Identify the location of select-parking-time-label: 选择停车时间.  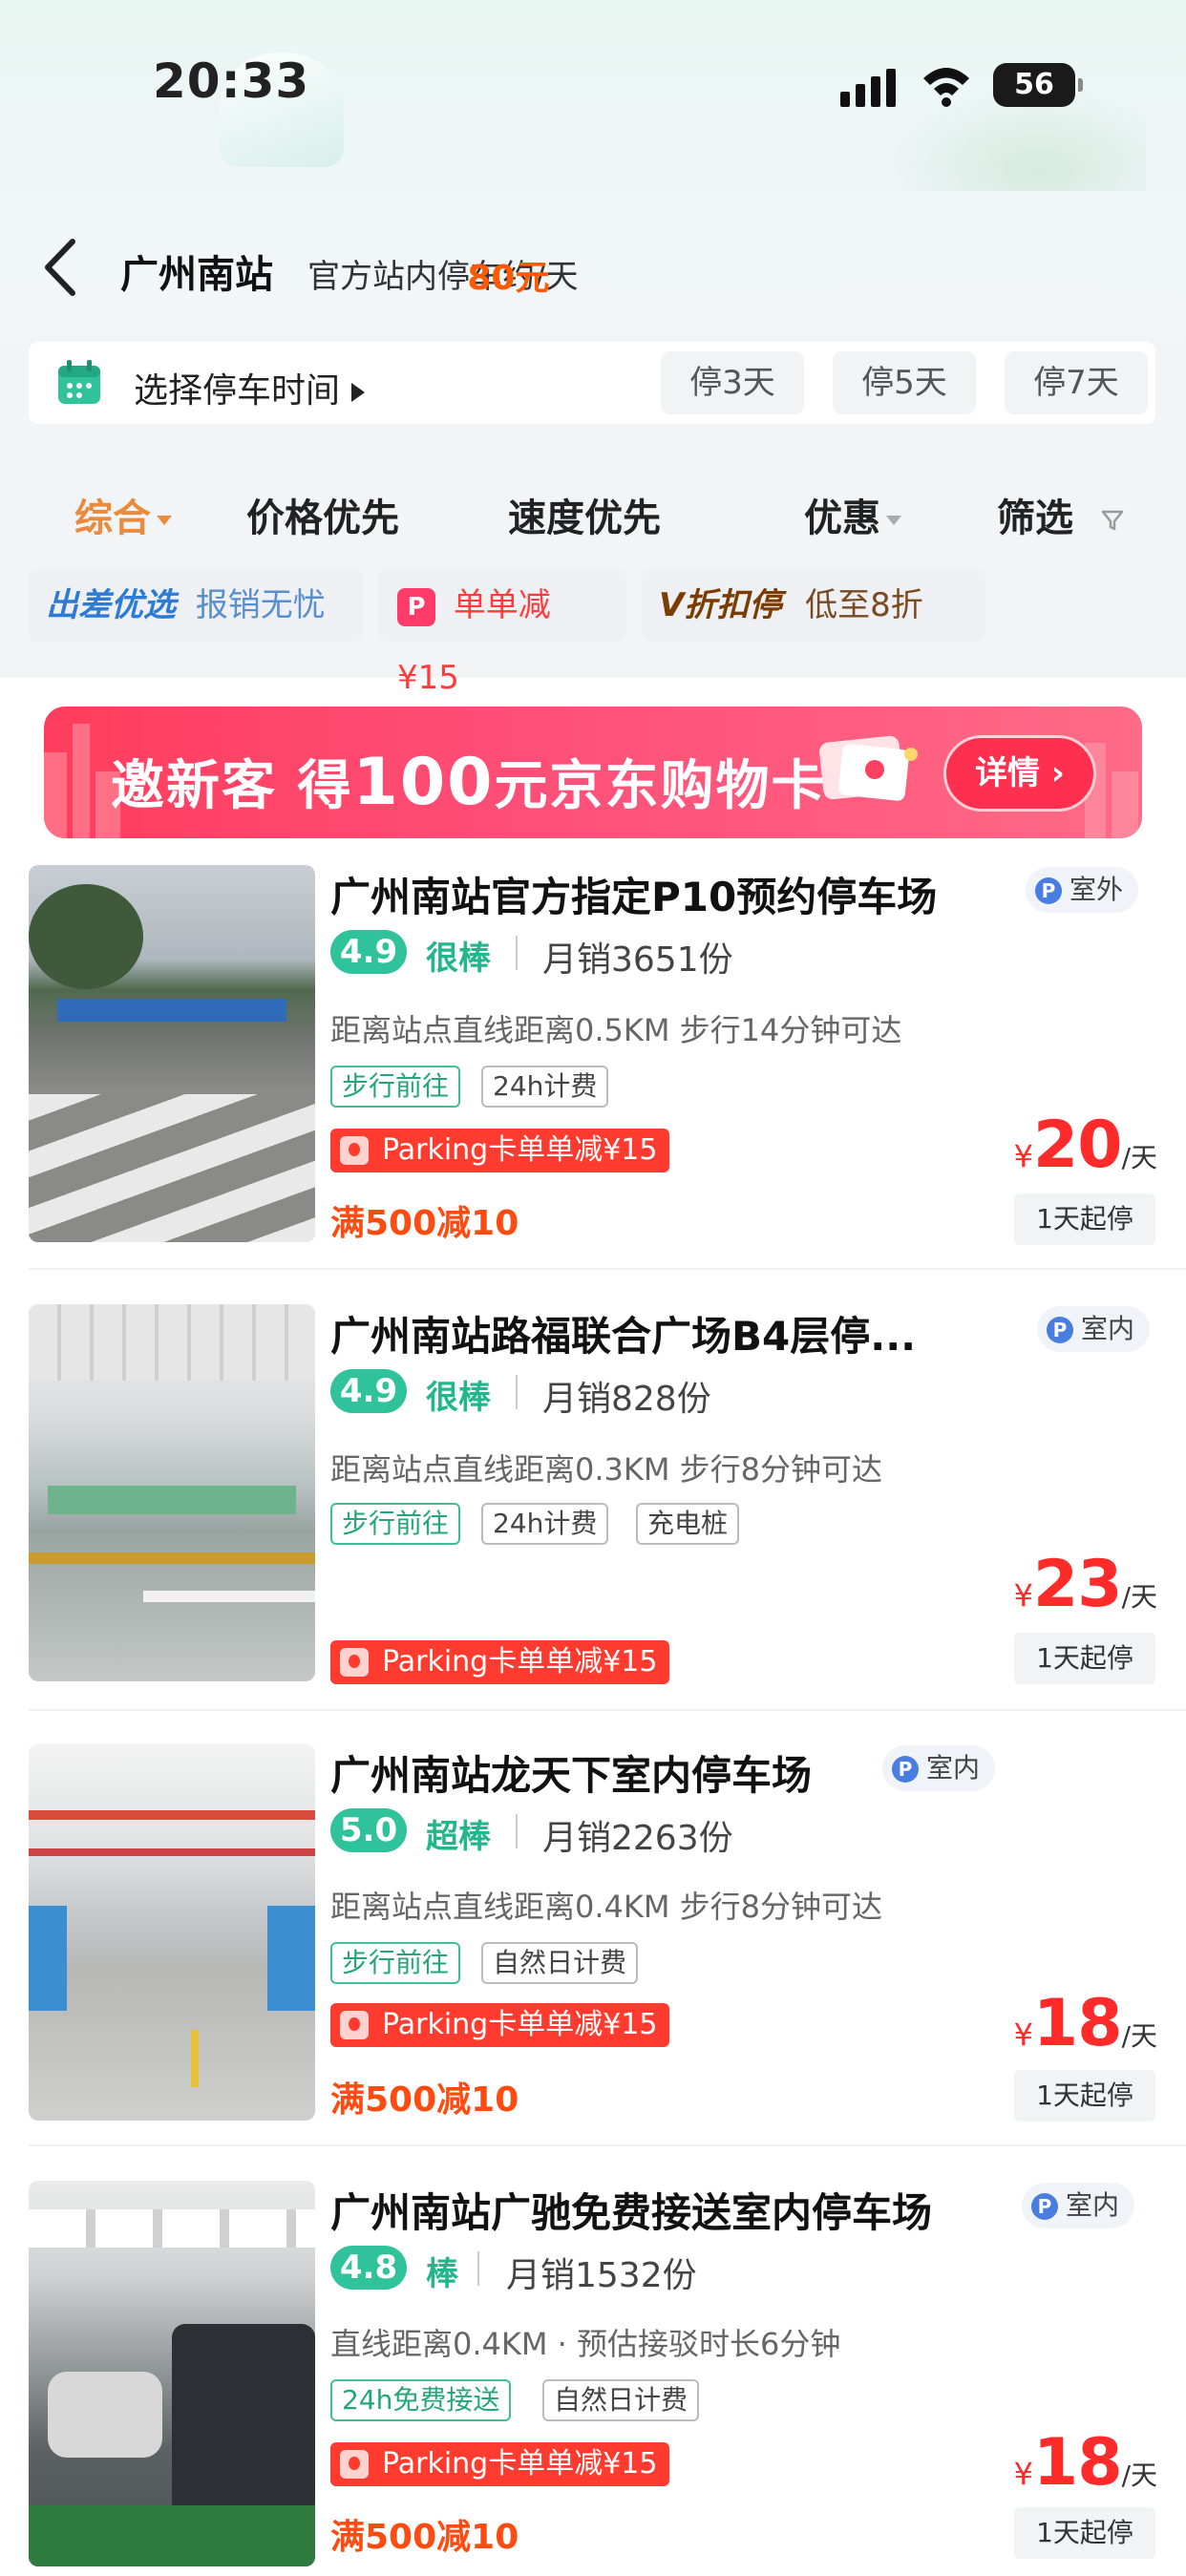
(238, 391).